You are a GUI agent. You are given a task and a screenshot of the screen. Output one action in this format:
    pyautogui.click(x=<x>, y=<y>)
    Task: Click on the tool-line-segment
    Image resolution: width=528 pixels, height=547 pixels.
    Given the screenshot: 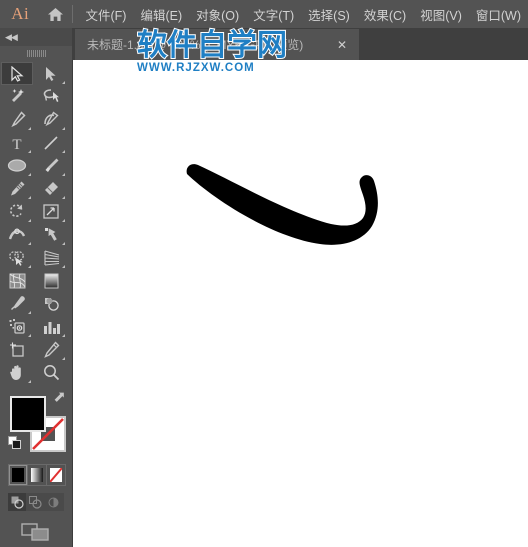 What is the action you would take?
    pyautogui.click(x=51, y=142)
    